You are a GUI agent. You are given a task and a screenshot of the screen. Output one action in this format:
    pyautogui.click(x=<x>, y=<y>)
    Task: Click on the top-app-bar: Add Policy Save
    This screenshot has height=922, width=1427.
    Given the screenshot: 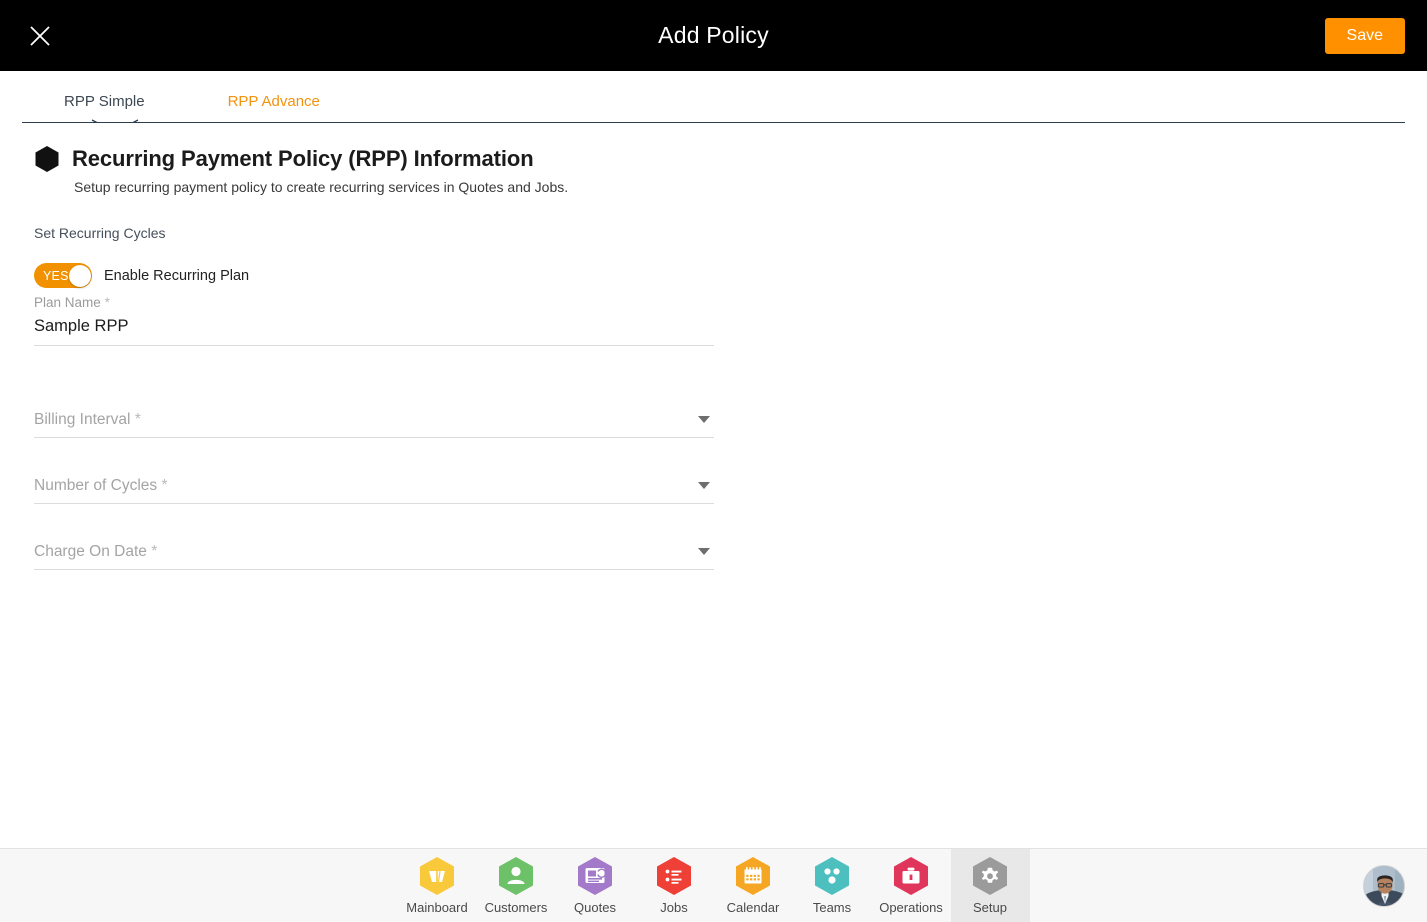 What is the action you would take?
    pyautogui.click(x=713, y=35)
    